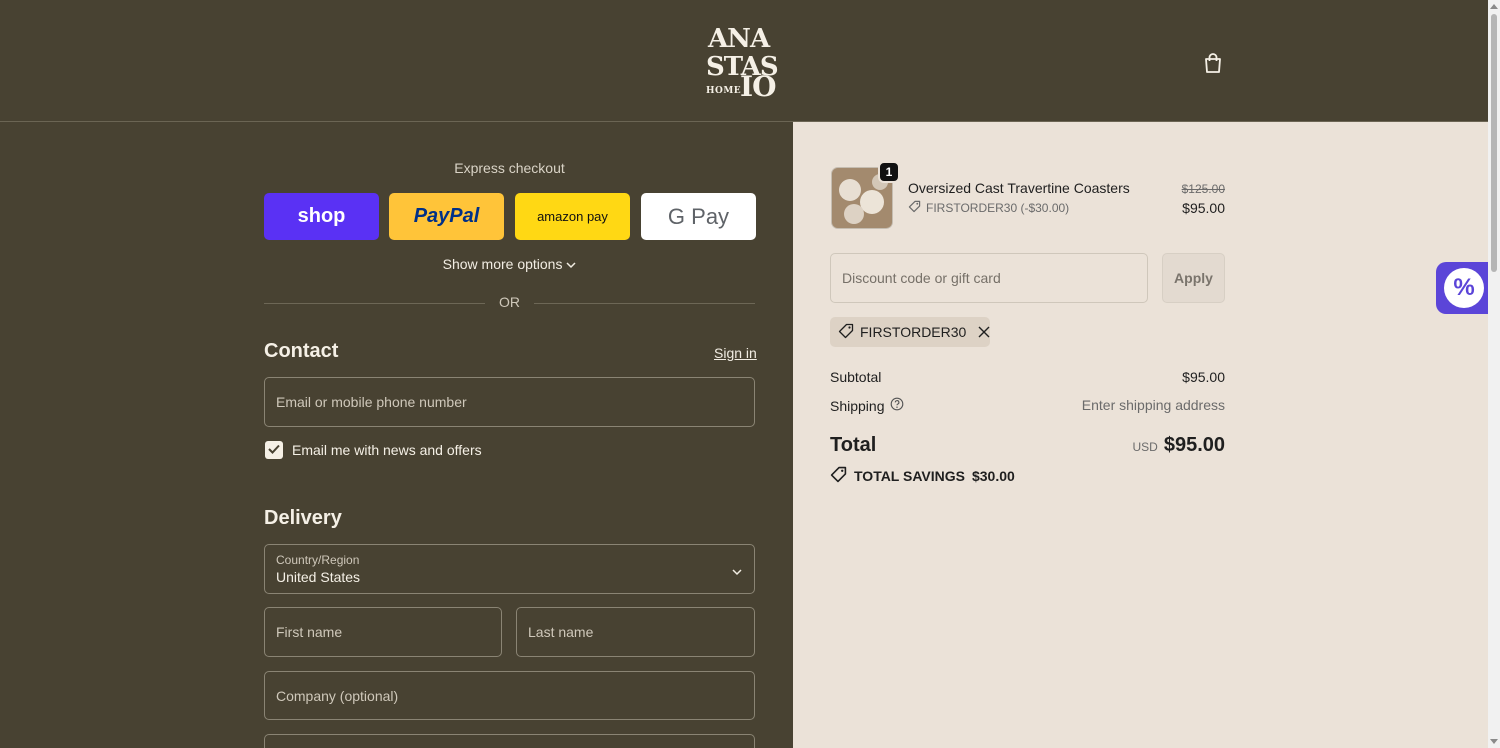 The width and height of the screenshot is (1500, 748). I want to click on savings-label: TOTAL SAVINGS, so click(909, 476).